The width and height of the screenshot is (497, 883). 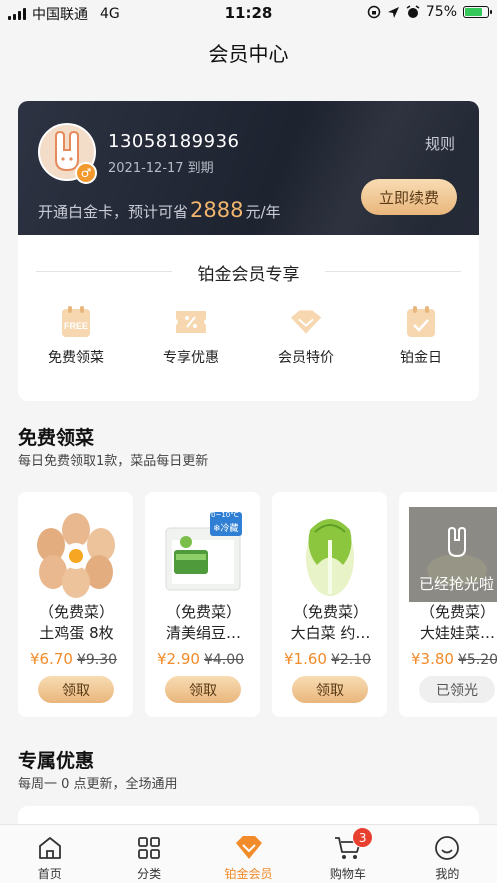 What do you see at coordinates (447, 848) in the screenshot?
I see `smile-icon` at bounding box center [447, 848].